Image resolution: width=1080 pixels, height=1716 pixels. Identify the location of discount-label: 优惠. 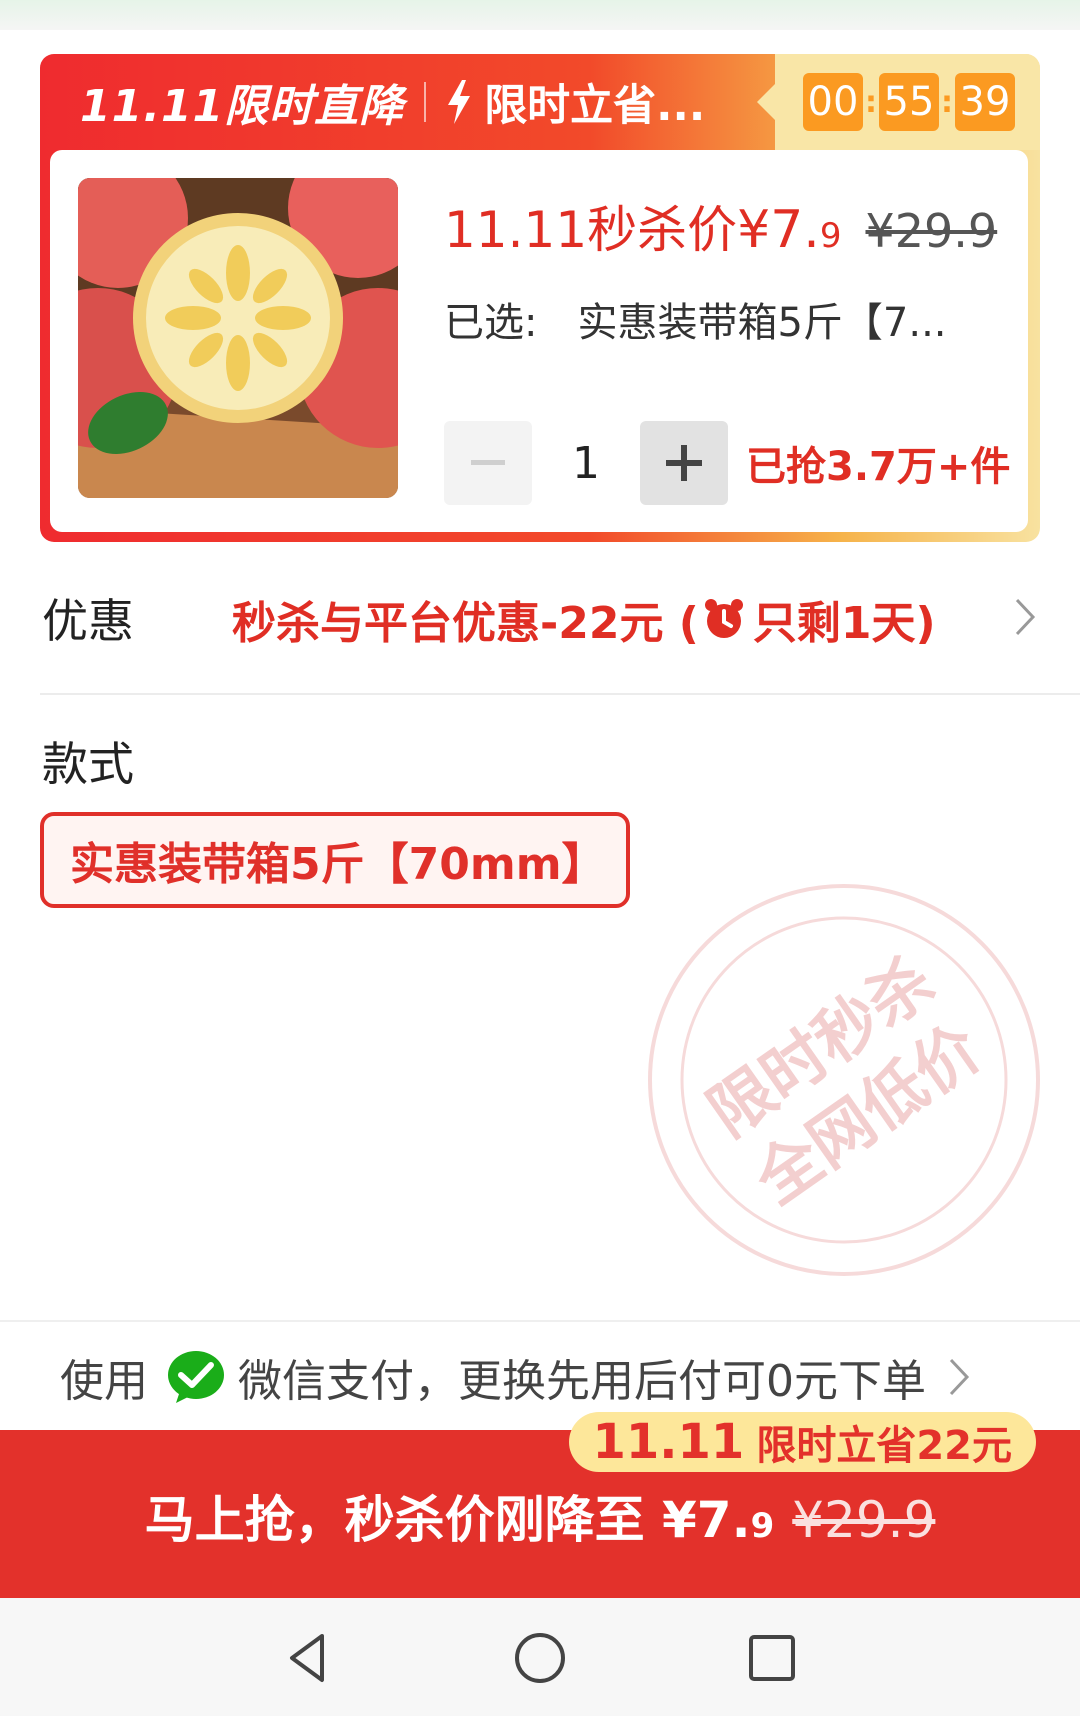
(88, 621).